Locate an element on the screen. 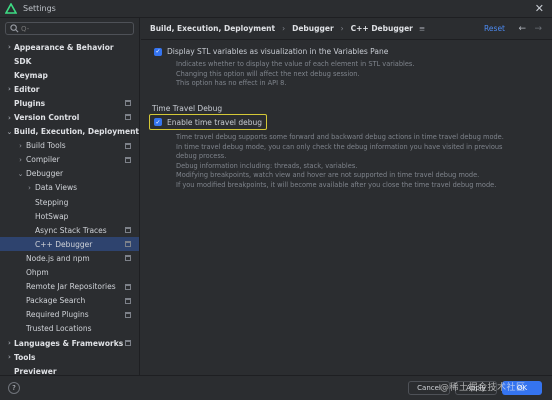 The image size is (552, 400). sidebar-item: Remote Jar Repositories is located at coordinates (69, 287).